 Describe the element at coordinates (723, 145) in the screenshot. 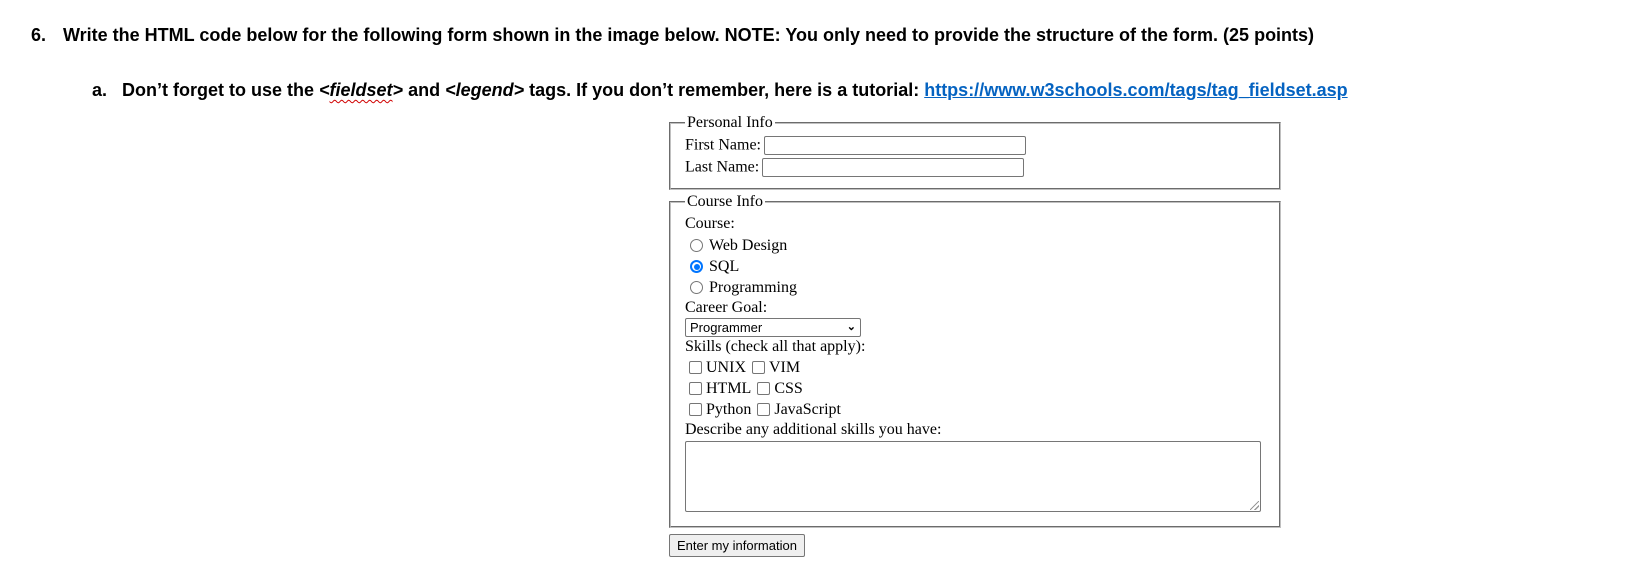

I see `first-name-label: First Name:` at that location.